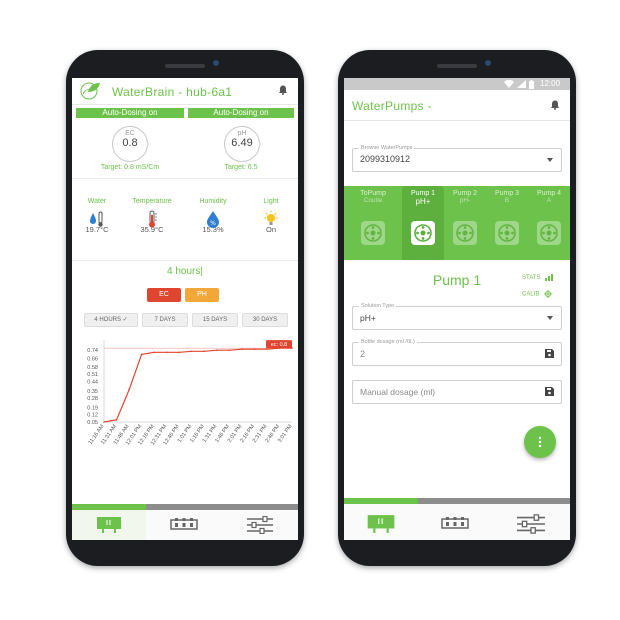  Describe the element at coordinates (549, 193) in the screenshot. I see `pump-tab-name: Pump 4` at that location.